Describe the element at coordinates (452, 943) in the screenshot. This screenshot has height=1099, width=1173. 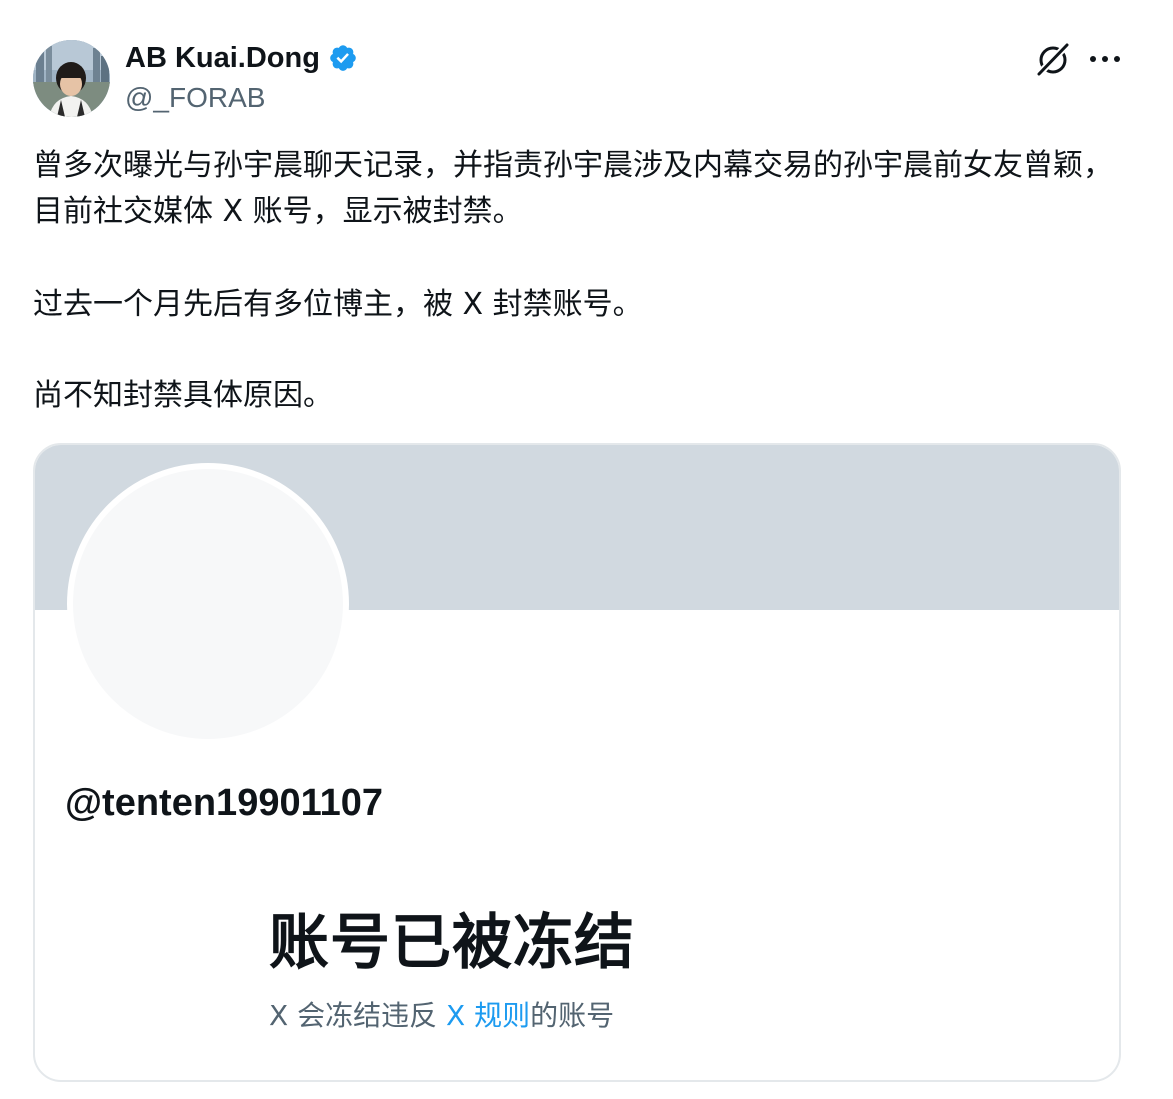
I see `suspended-title: 账号已被冻结` at that location.